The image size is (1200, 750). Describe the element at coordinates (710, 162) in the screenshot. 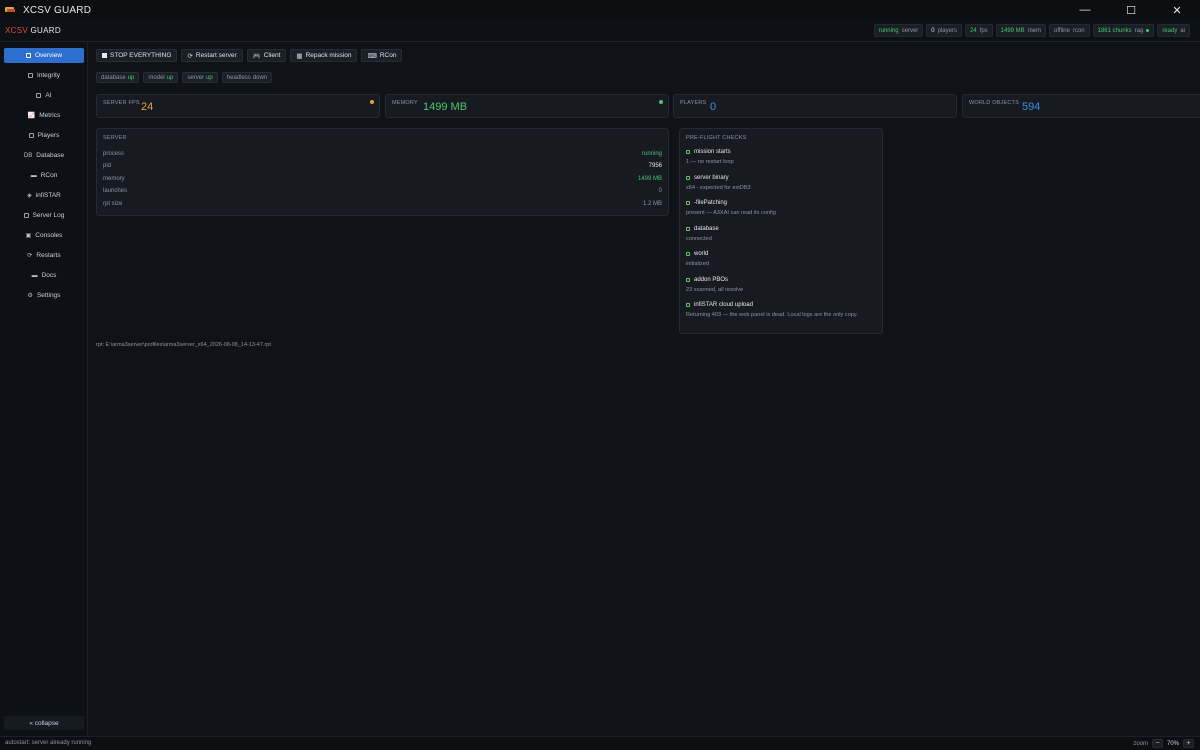

I see `check-detail: 1 — no restart loop` at that location.